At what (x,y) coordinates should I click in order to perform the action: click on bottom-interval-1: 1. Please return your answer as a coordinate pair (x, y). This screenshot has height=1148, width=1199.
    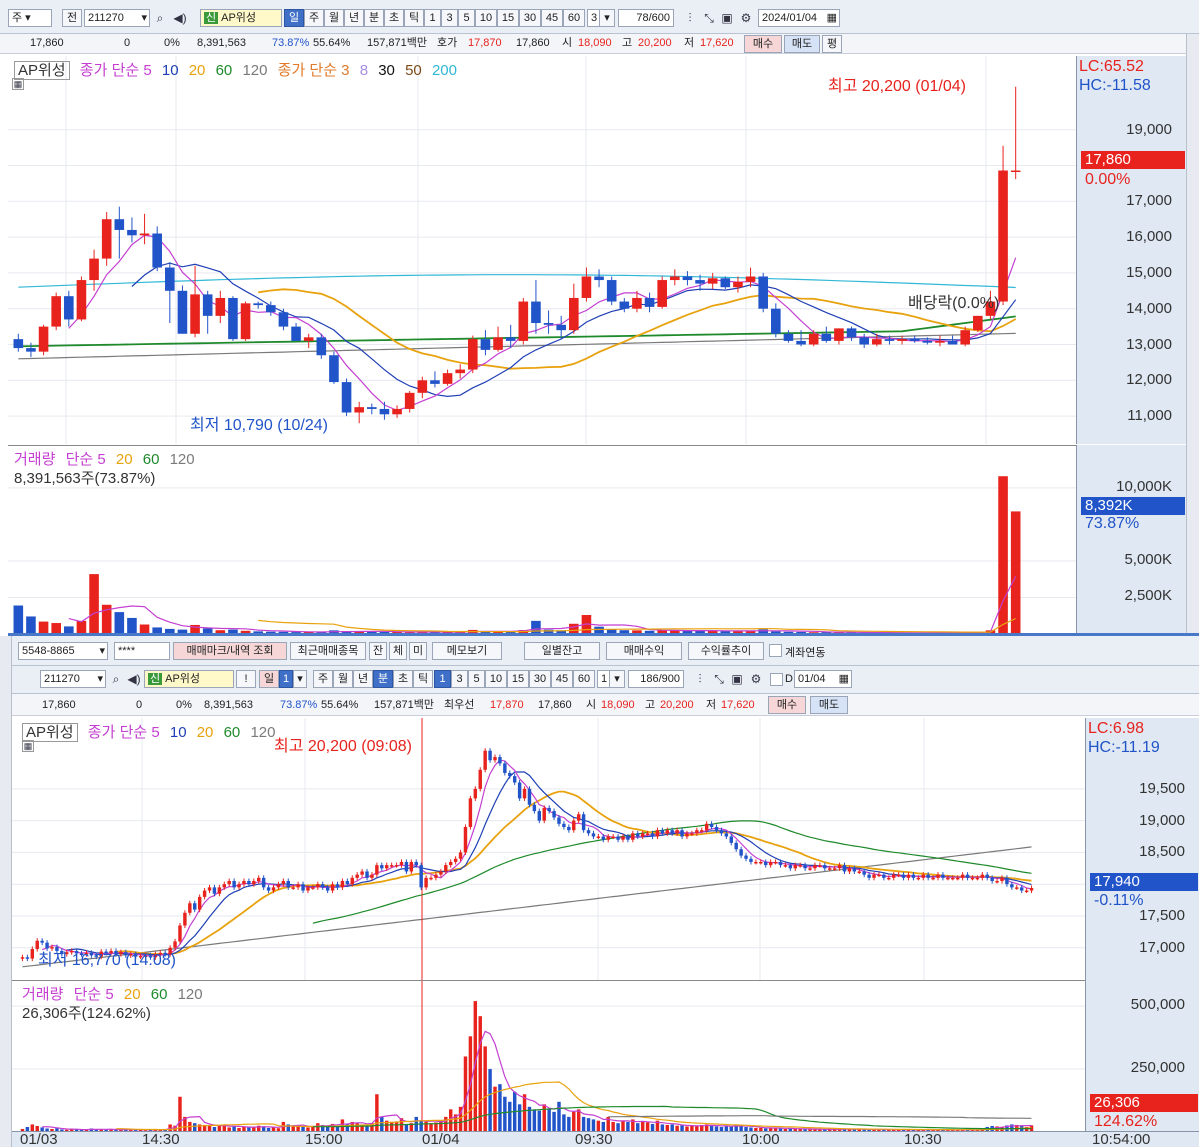
    Looking at the image, I should click on (442, 679).